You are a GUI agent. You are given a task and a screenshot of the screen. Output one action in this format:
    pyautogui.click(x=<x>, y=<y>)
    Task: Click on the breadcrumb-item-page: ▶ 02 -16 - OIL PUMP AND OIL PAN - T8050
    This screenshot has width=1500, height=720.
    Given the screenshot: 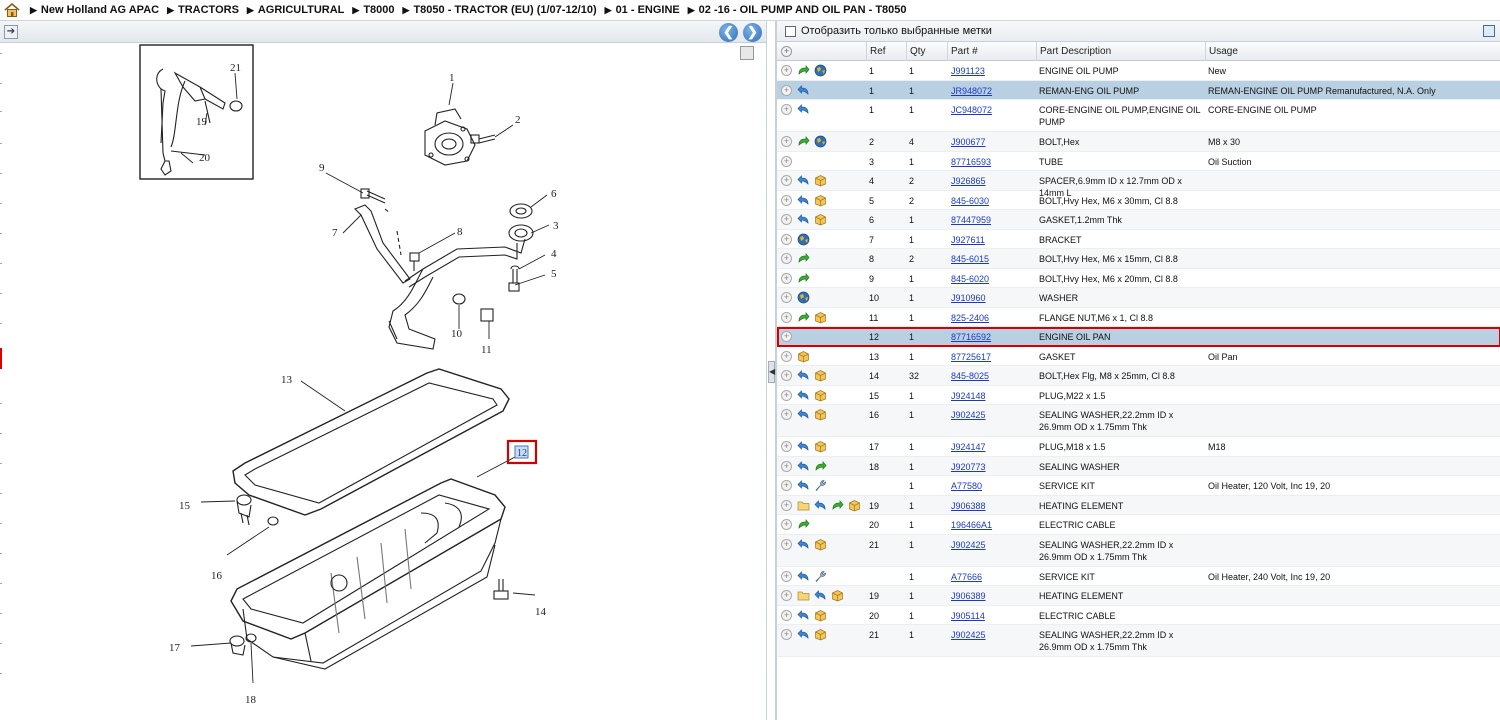 What is the action you would take?
    pyautogui.click(x=797, y=10)
    